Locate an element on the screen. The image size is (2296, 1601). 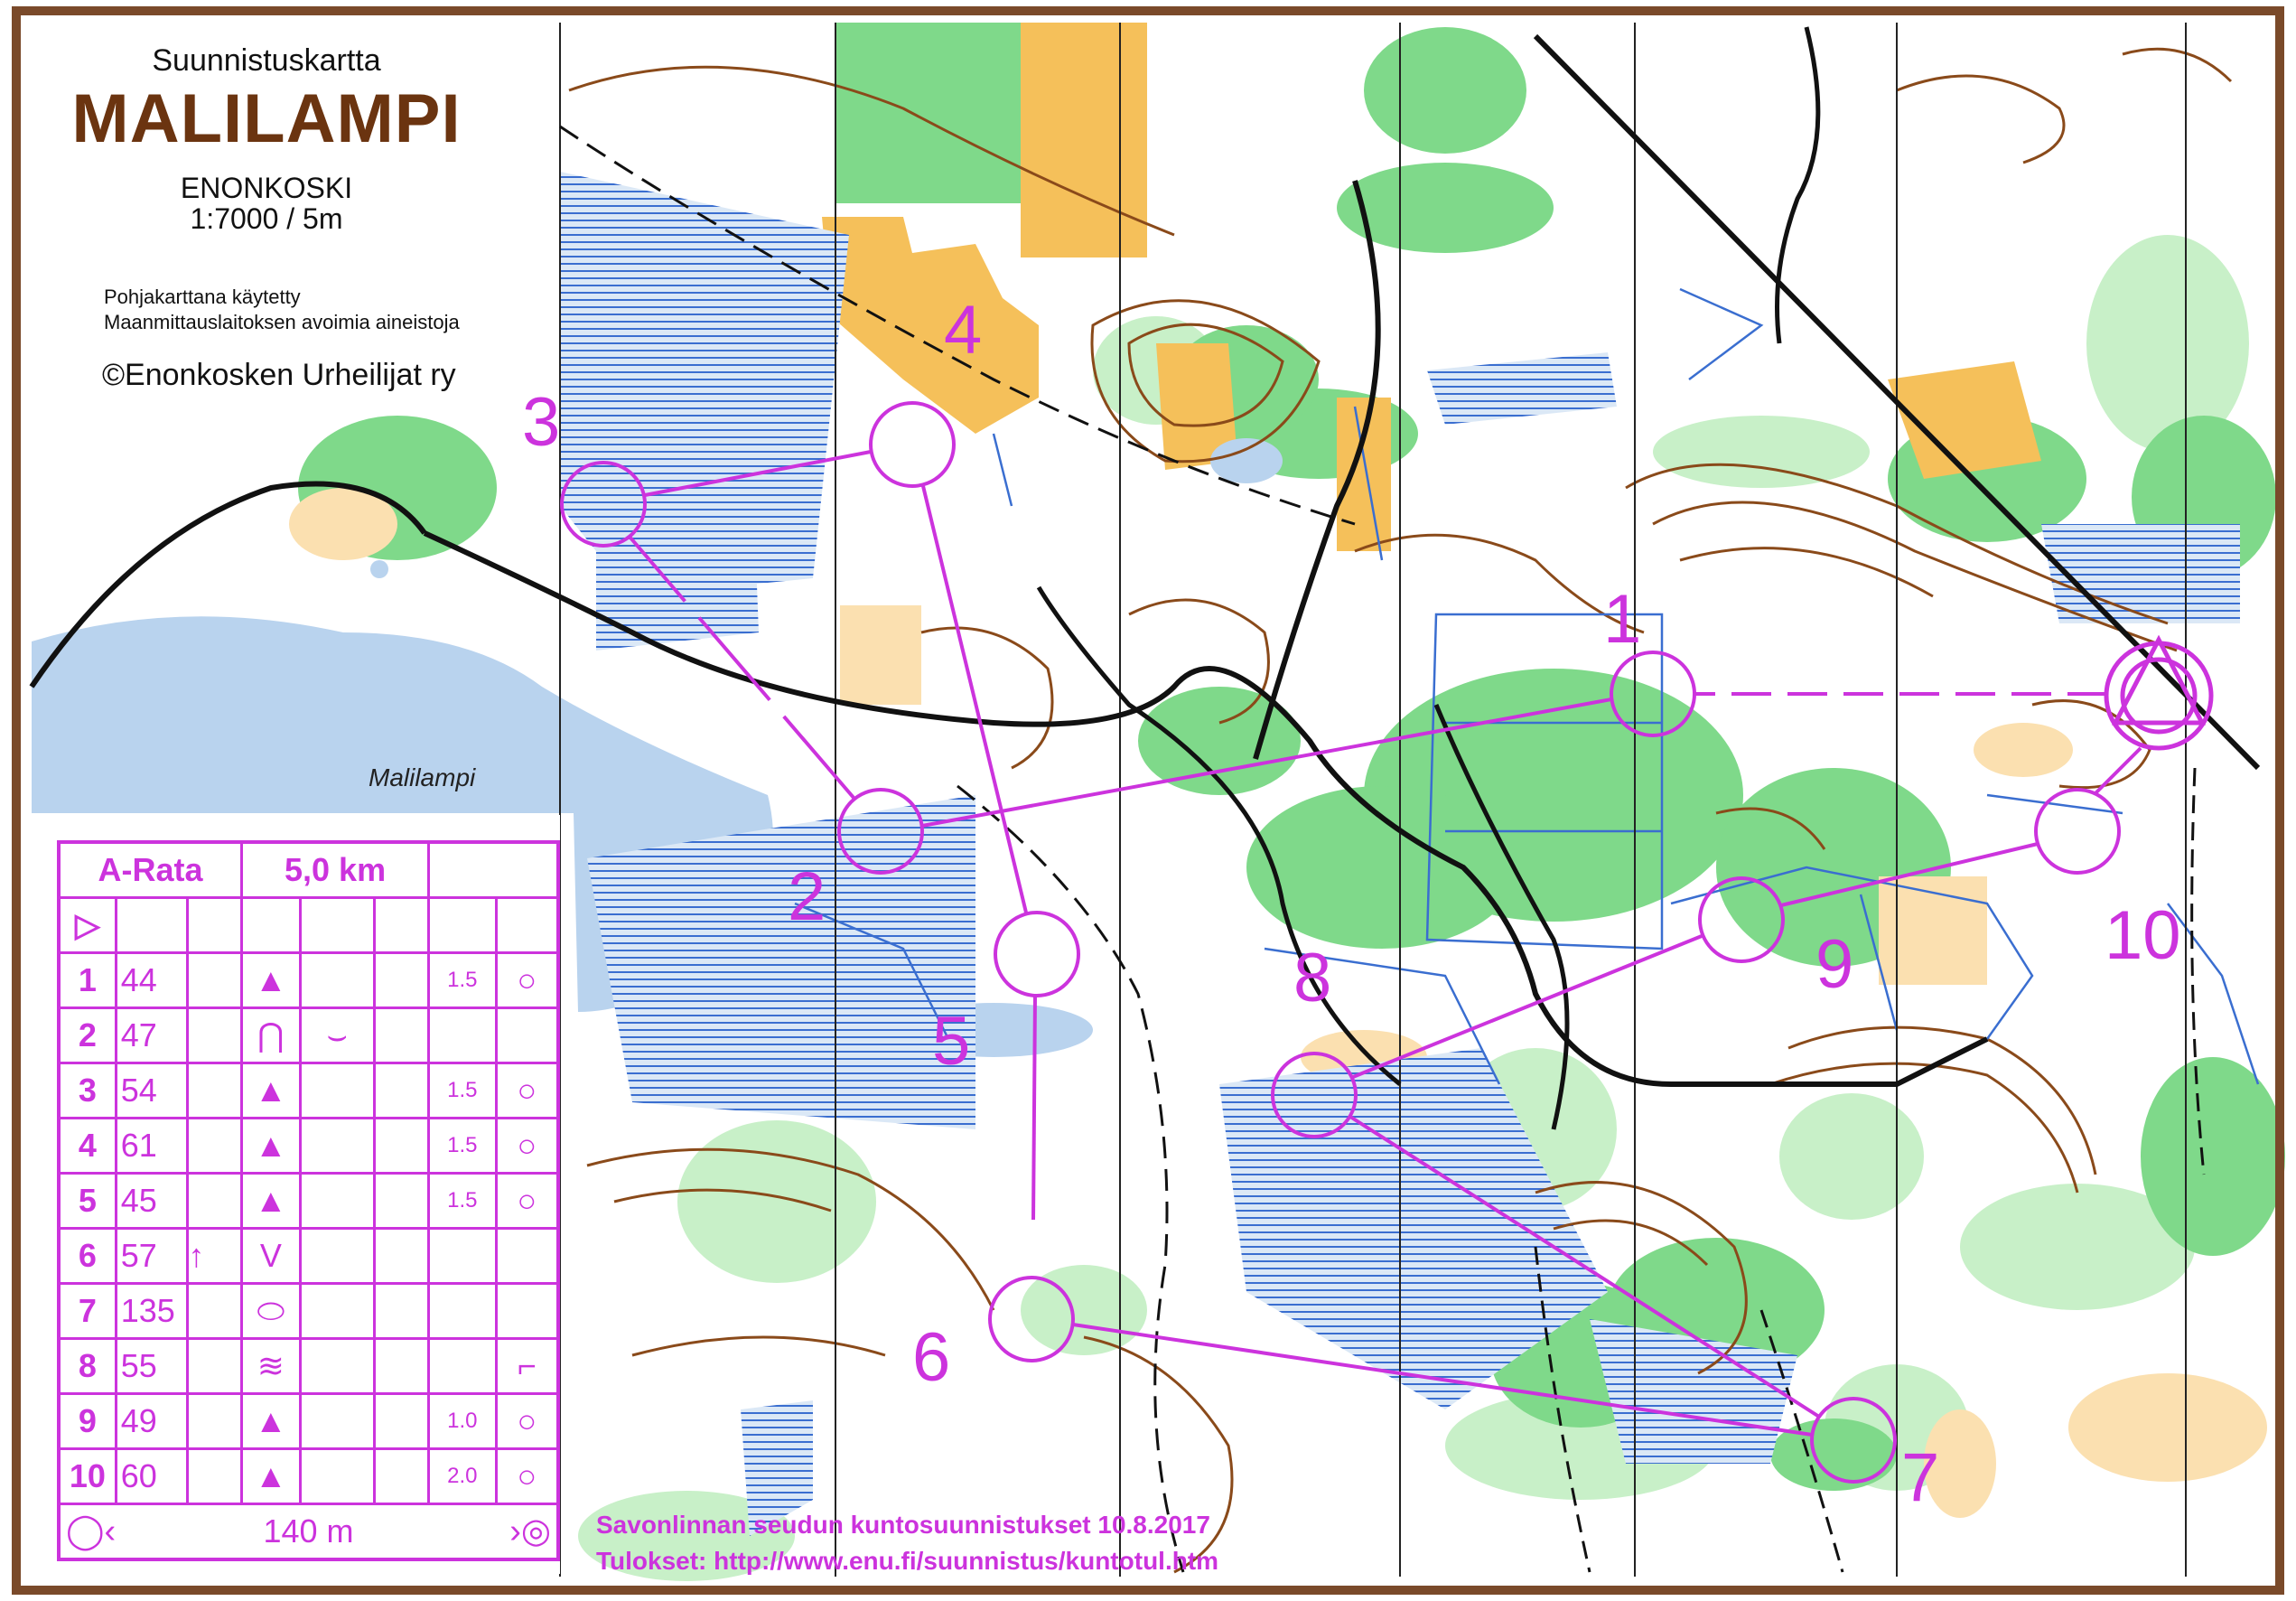
map-scale: 1:7000 / 5m is located at coordinates (266, 219).